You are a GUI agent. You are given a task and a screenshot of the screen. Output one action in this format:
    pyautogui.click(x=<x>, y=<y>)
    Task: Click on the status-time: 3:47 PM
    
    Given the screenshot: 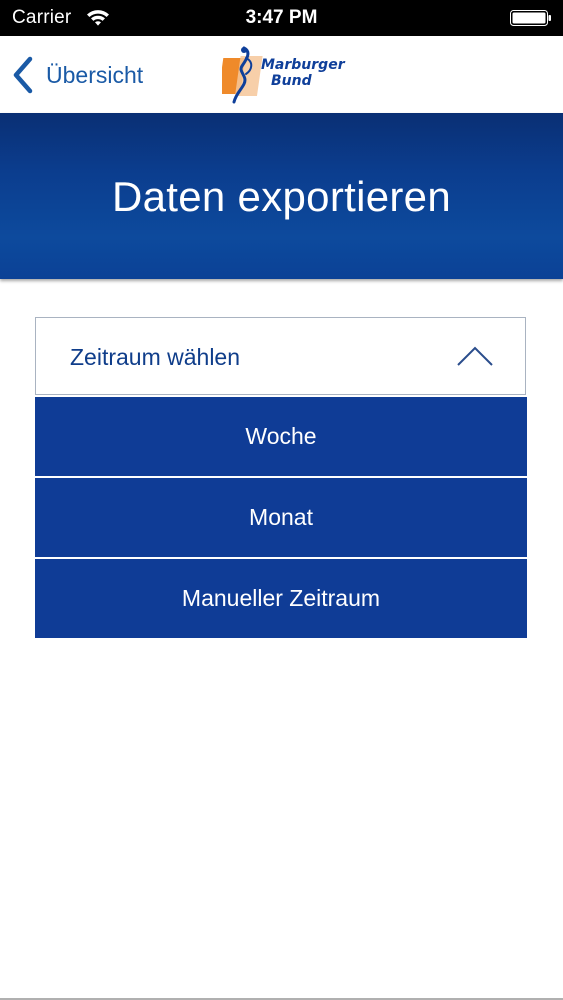 What is the action you would take?
    pyautogui.click(x=281, y=17)
    